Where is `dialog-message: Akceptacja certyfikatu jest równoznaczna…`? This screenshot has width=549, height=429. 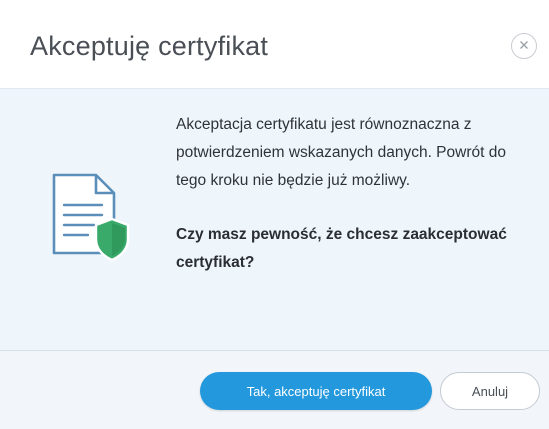 dialog-message: Akceptacja certyfikatu jest równoznaczna… is located at coordinates (341, 152).